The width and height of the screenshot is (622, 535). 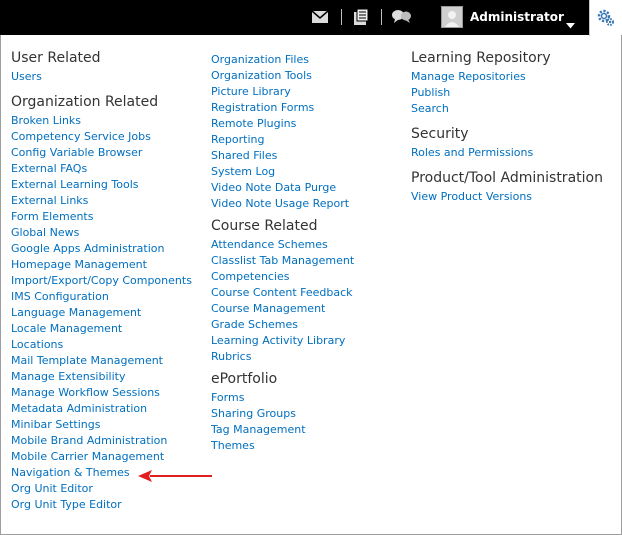 I want to click on group-title: Security, so click(x=440, y=134).